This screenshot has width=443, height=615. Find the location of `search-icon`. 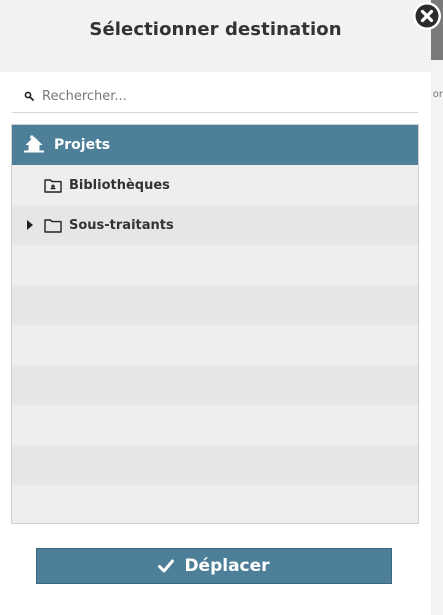

search-icon is located at coordinates (29, 96).